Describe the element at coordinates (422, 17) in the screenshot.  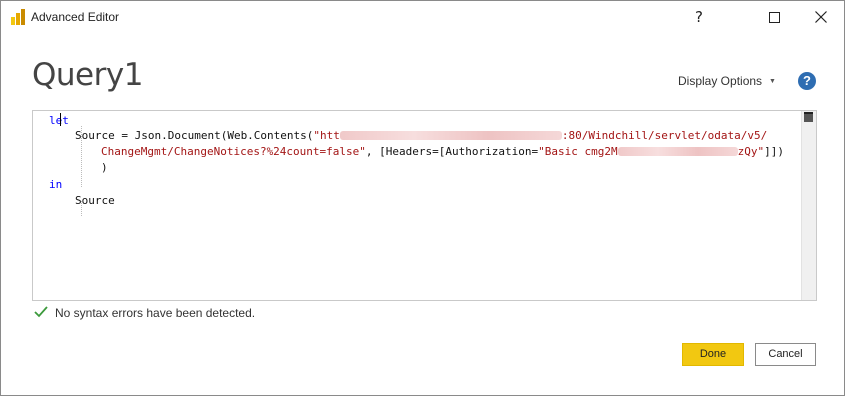
I see `title-bar: Advanced Editor ?` at that location.